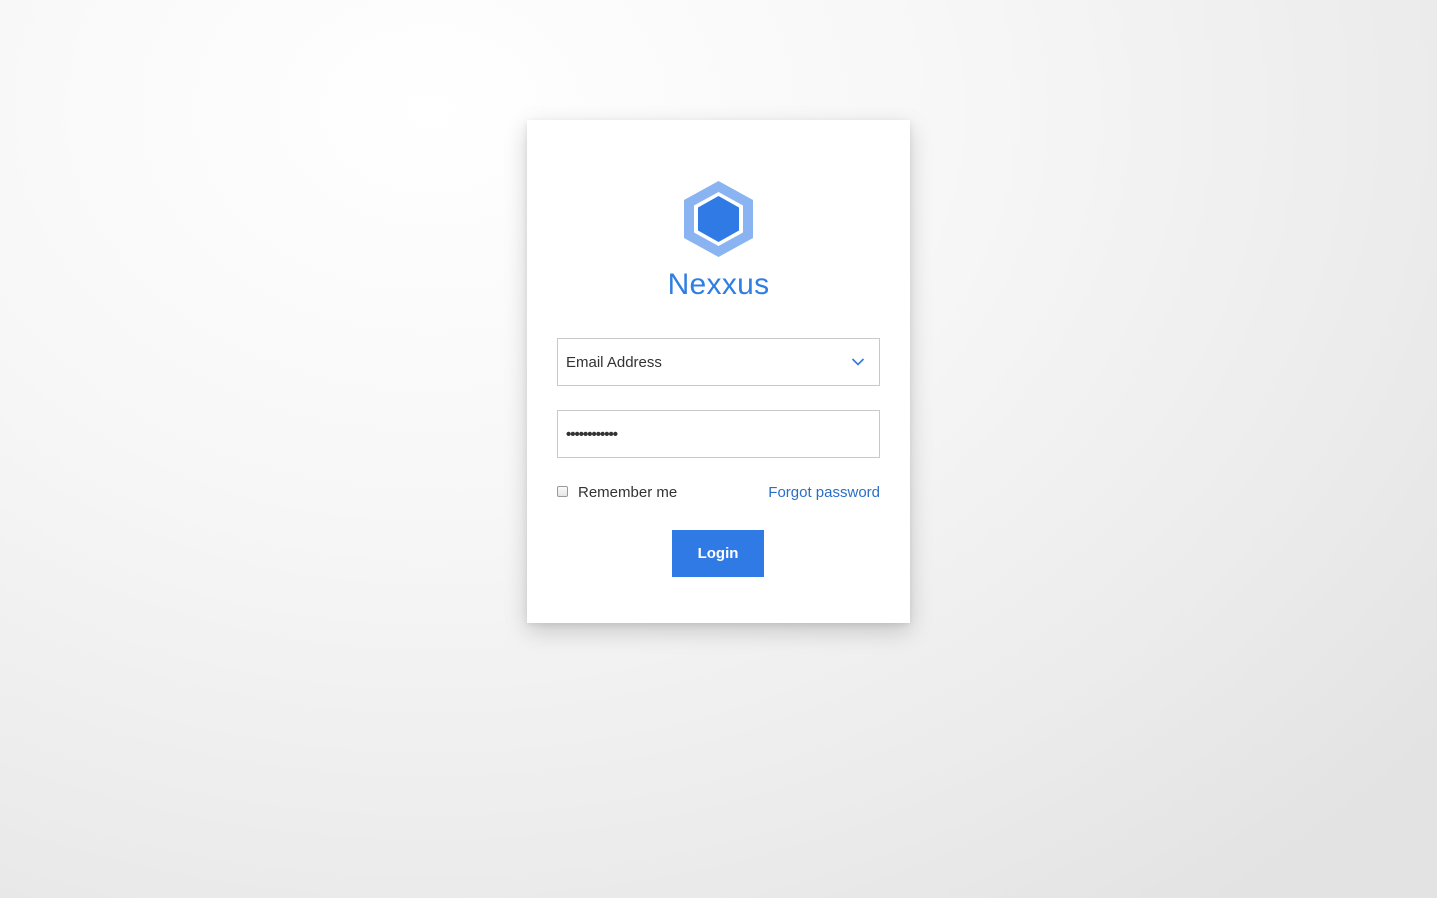 This screenshot has width=1437, height=898. Describe the element at coordinates (614, 362) in the screenshot. I see `email-field-value: Email Address` at that location.